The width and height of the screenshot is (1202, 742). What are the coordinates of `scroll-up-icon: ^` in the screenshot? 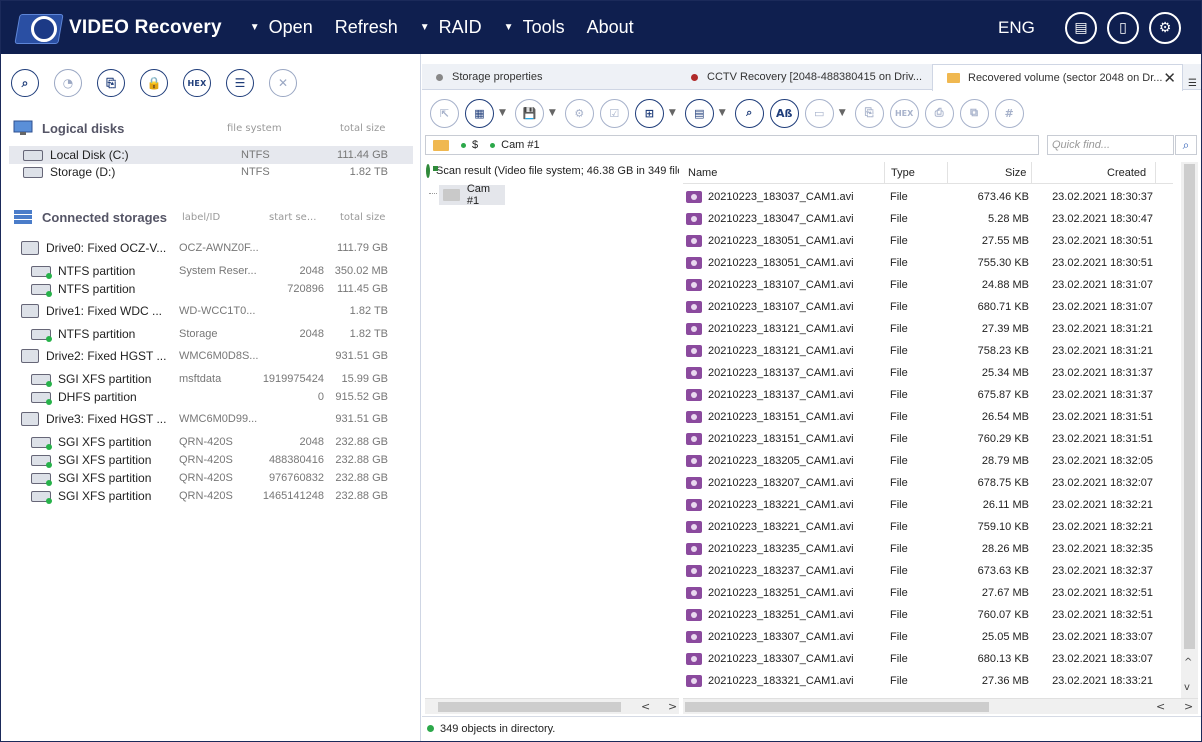 It's located at (1188, 662).